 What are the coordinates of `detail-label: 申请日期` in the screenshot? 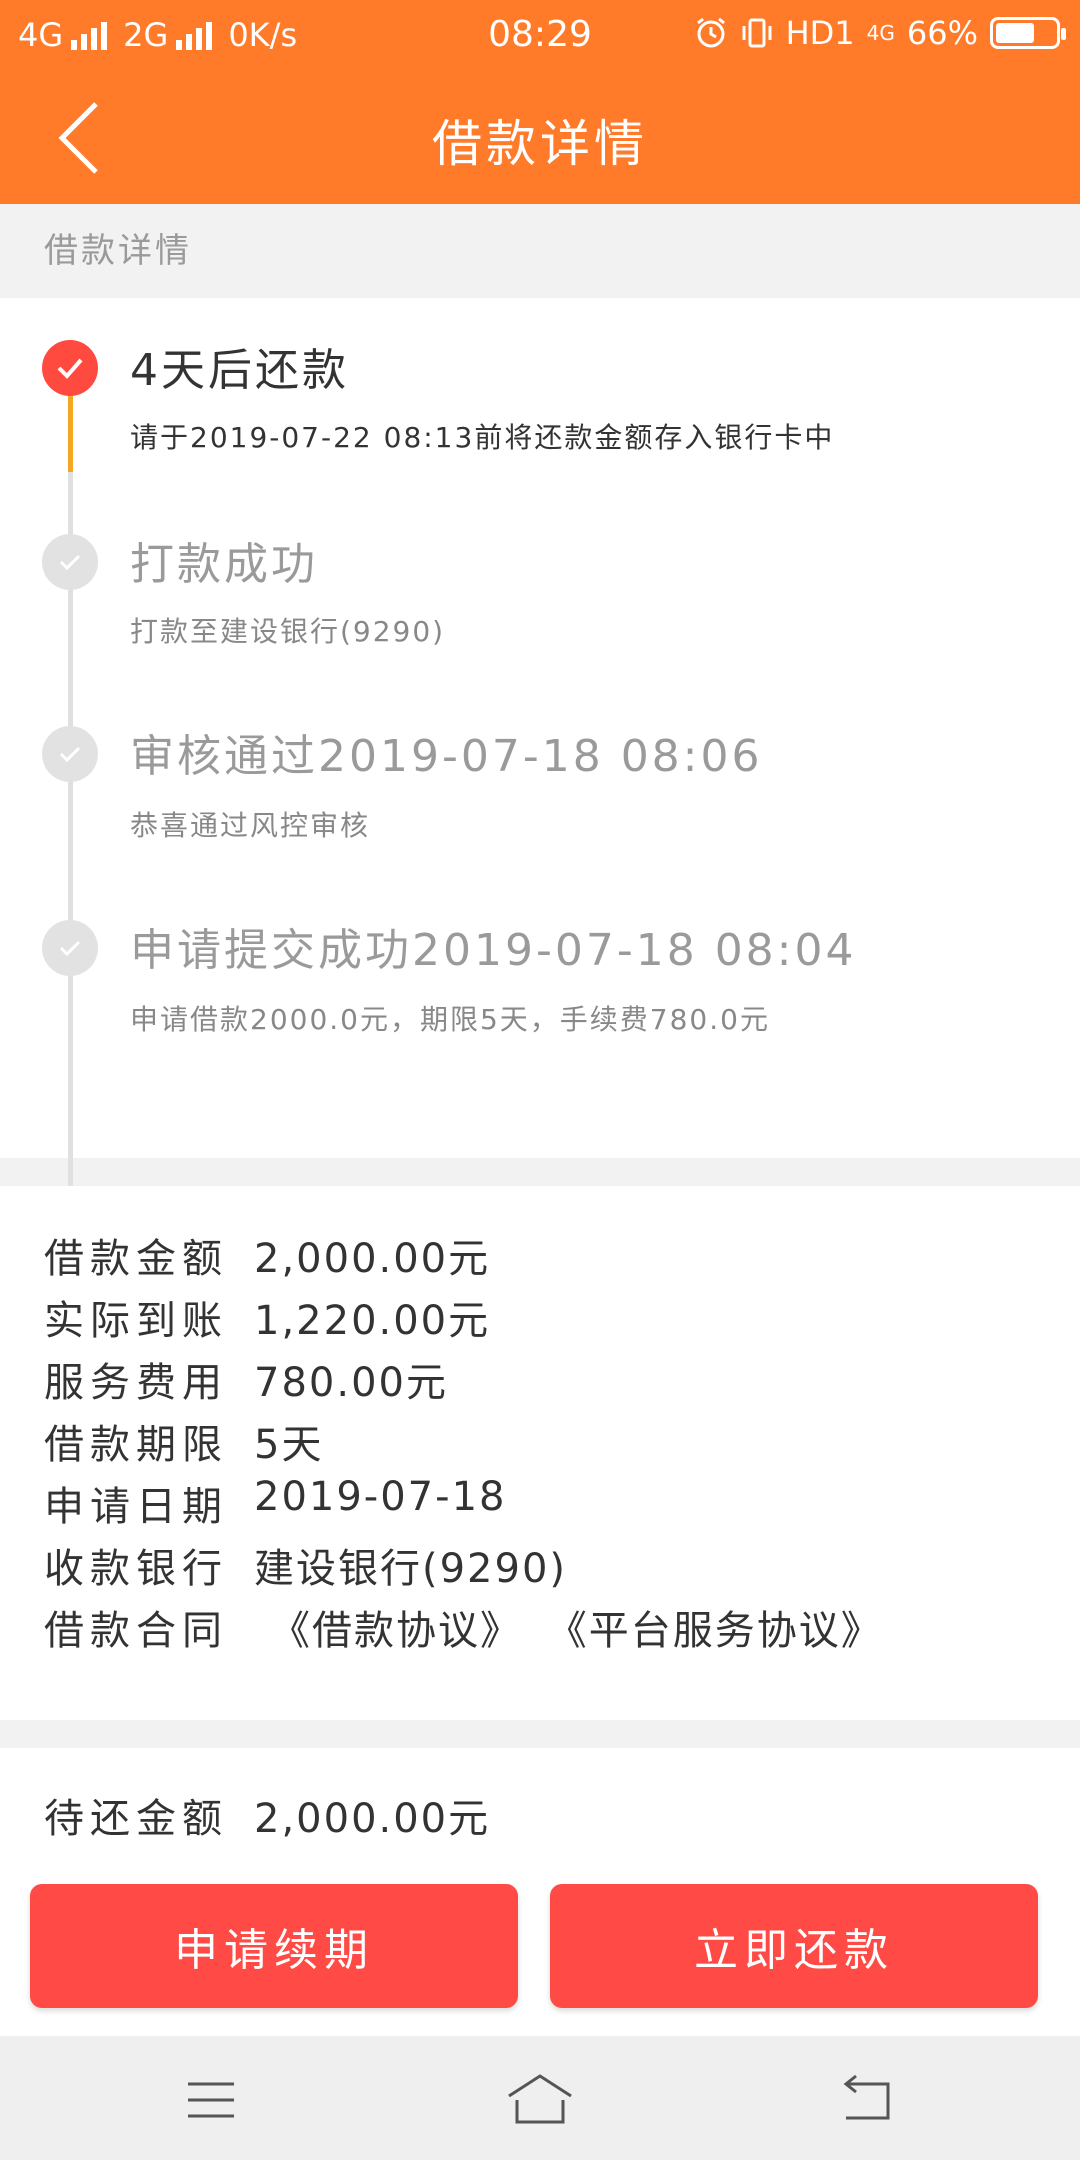 It's located at (136, 1507).